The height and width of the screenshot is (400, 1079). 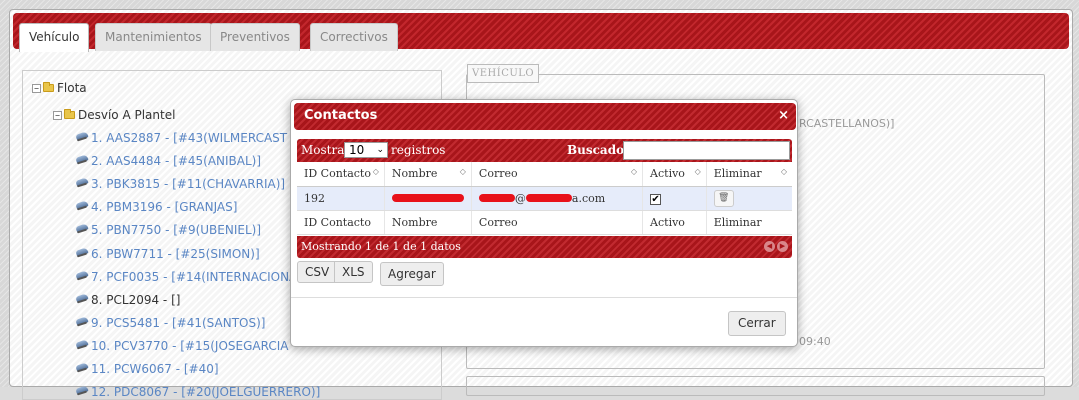 What do you see at coordinates (341, 174) in the screenshot?
I see `column-header: ID Contacto ◇` at bounding box center [341, 174].